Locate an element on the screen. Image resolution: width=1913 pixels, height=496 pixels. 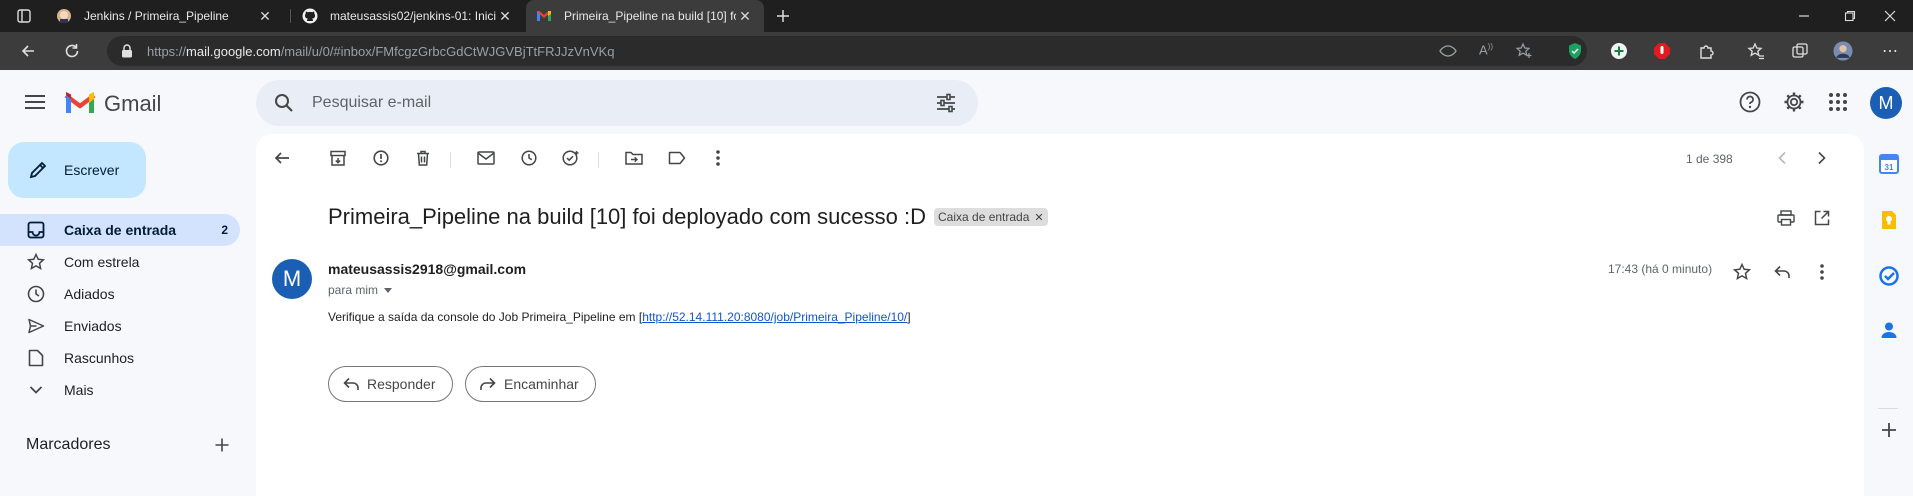
settings-gear-icon is located at coordinates (1794, 102).